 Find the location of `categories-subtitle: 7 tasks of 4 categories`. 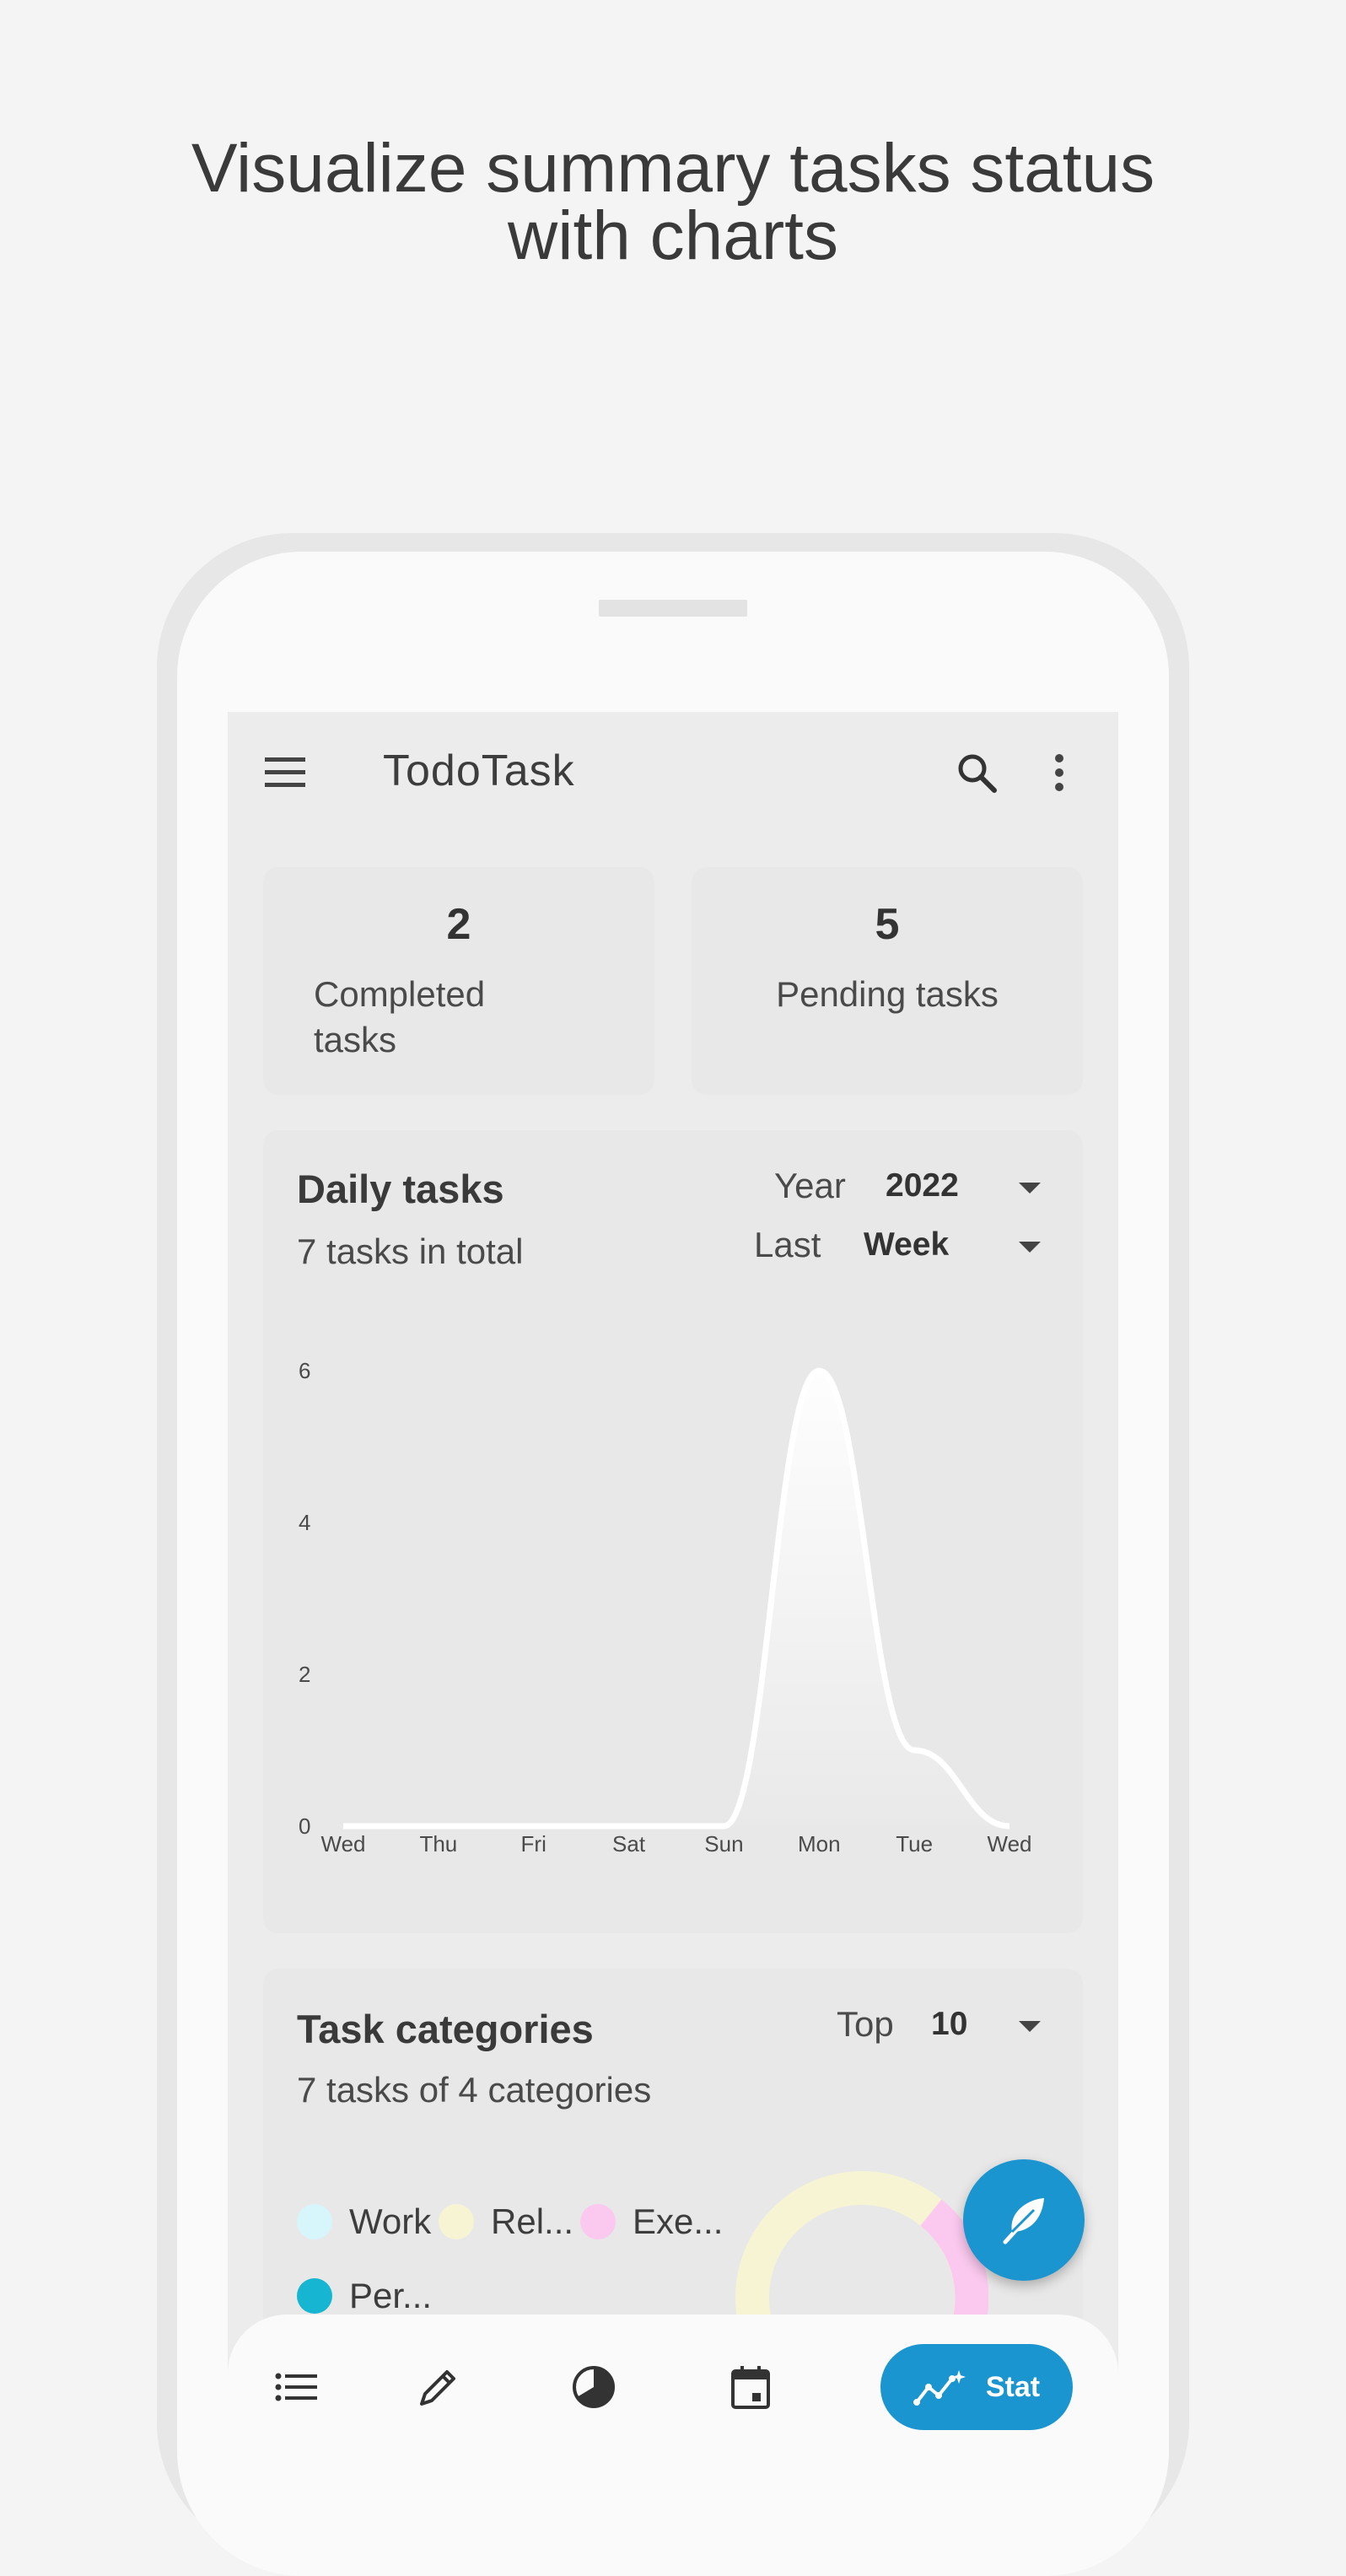

categories-subtitle: 7 tasks of 4 categories is located at coordinates (475, 2090).